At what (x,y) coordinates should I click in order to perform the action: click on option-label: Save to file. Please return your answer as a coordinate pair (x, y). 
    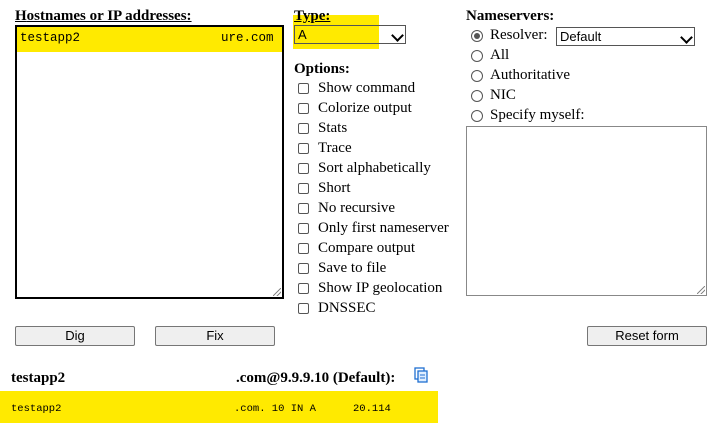
    Looking at the image, I should click on (352, 268).